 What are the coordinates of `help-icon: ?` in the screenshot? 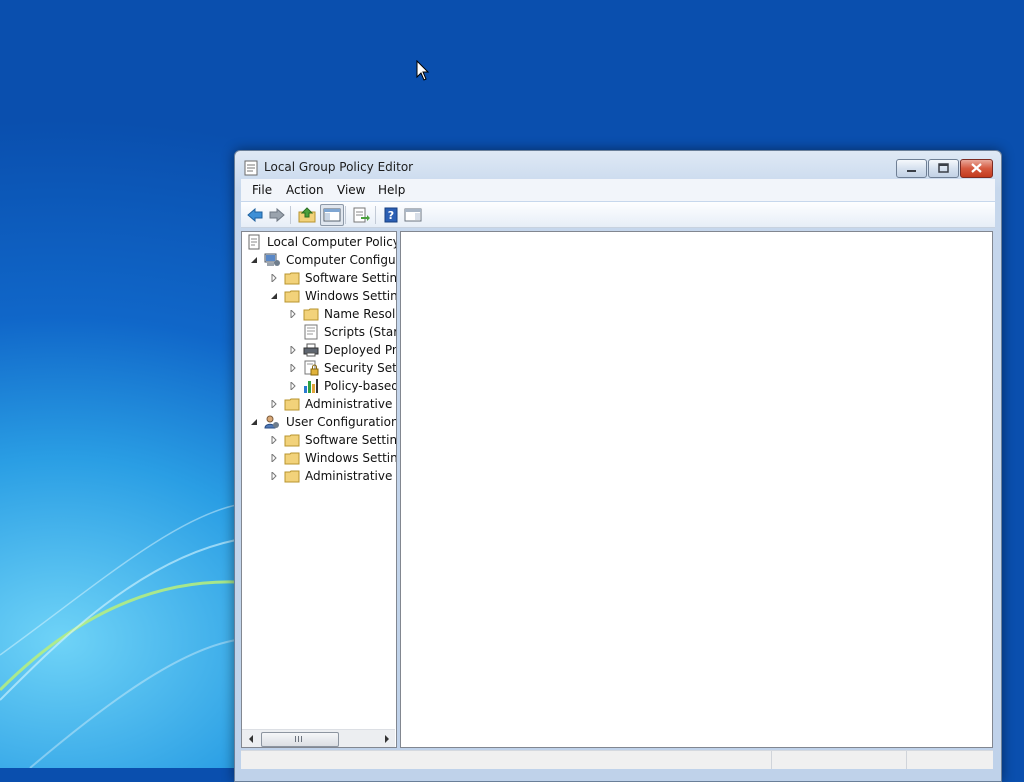 It's located at (391, 215).